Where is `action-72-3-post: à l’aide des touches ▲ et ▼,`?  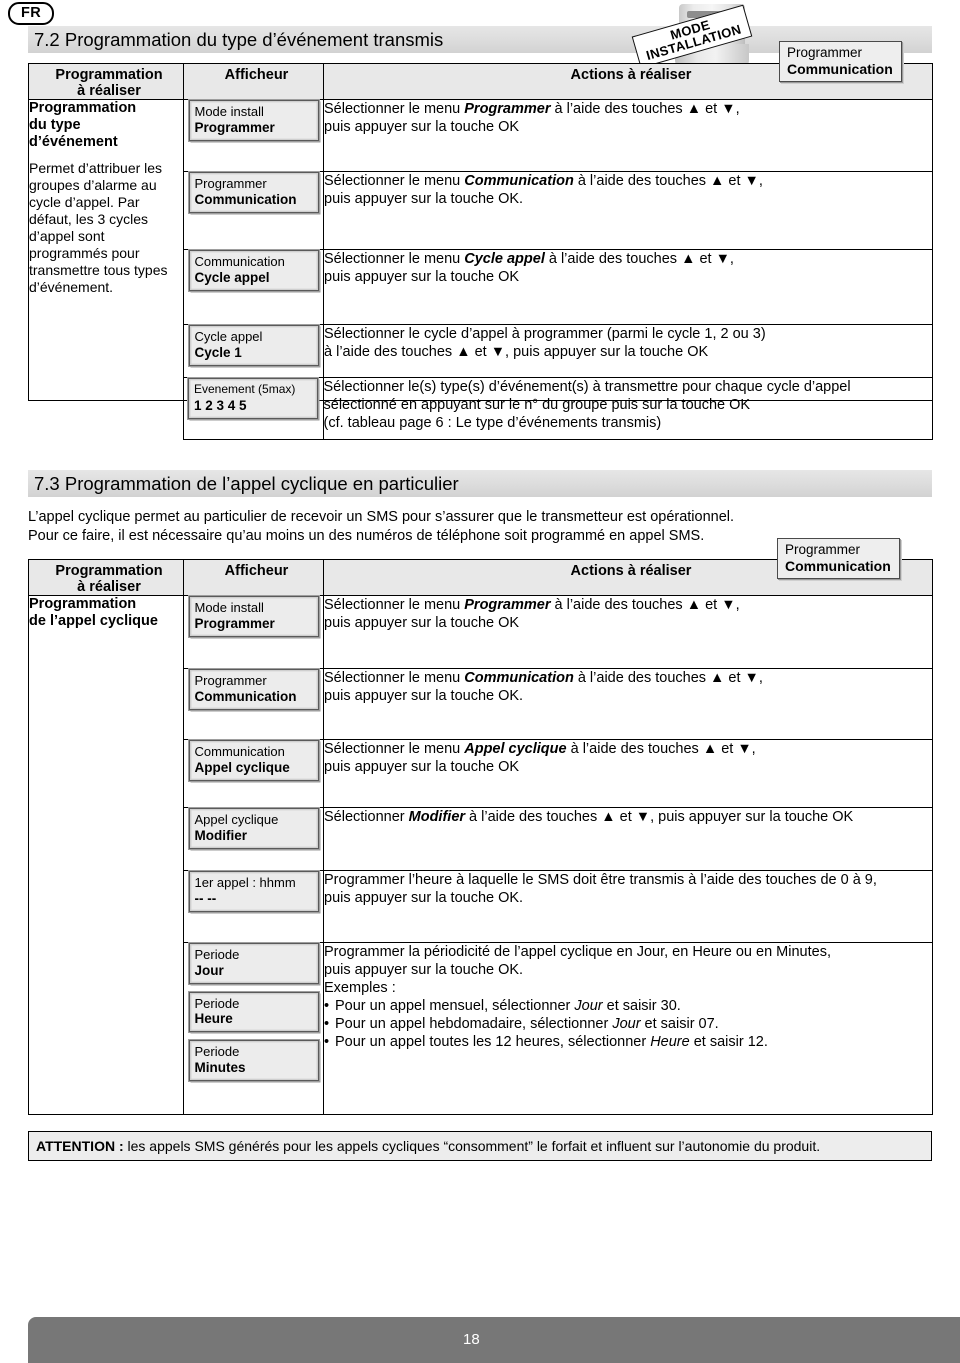
action-72-3-post: à l’aide des touches ▲ et ▼, is located at coordinates (639, 259).